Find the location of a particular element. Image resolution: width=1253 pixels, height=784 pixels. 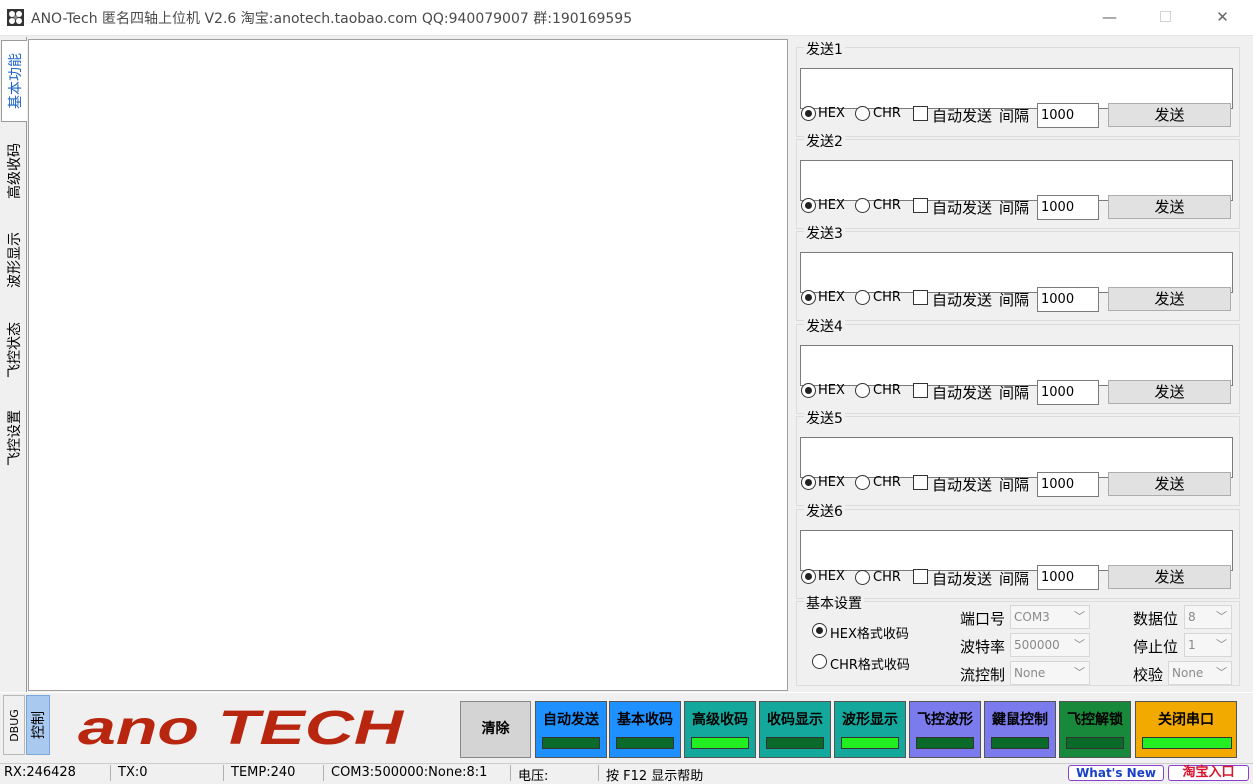

temp-value: TEMP:240 is located at coordinates (263, 772).